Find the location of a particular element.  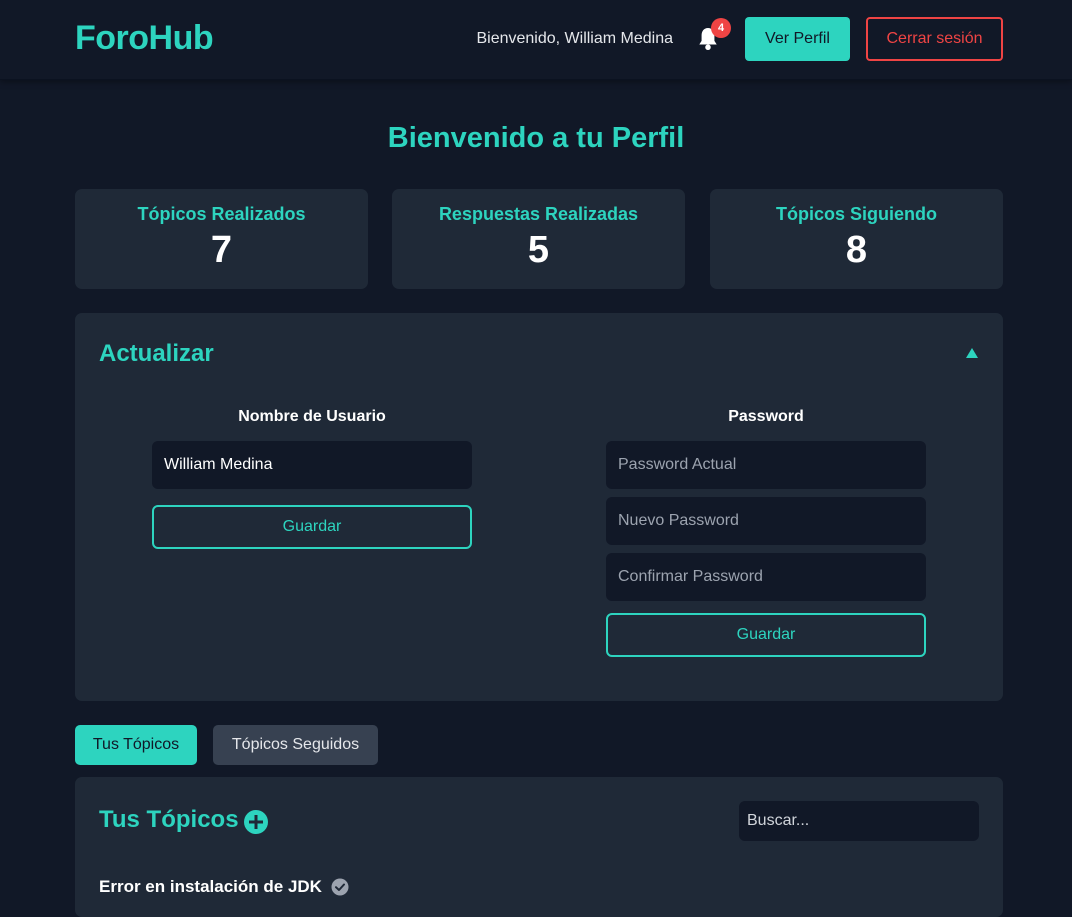

stat-value: 7 is located at coordinates (221, 250).